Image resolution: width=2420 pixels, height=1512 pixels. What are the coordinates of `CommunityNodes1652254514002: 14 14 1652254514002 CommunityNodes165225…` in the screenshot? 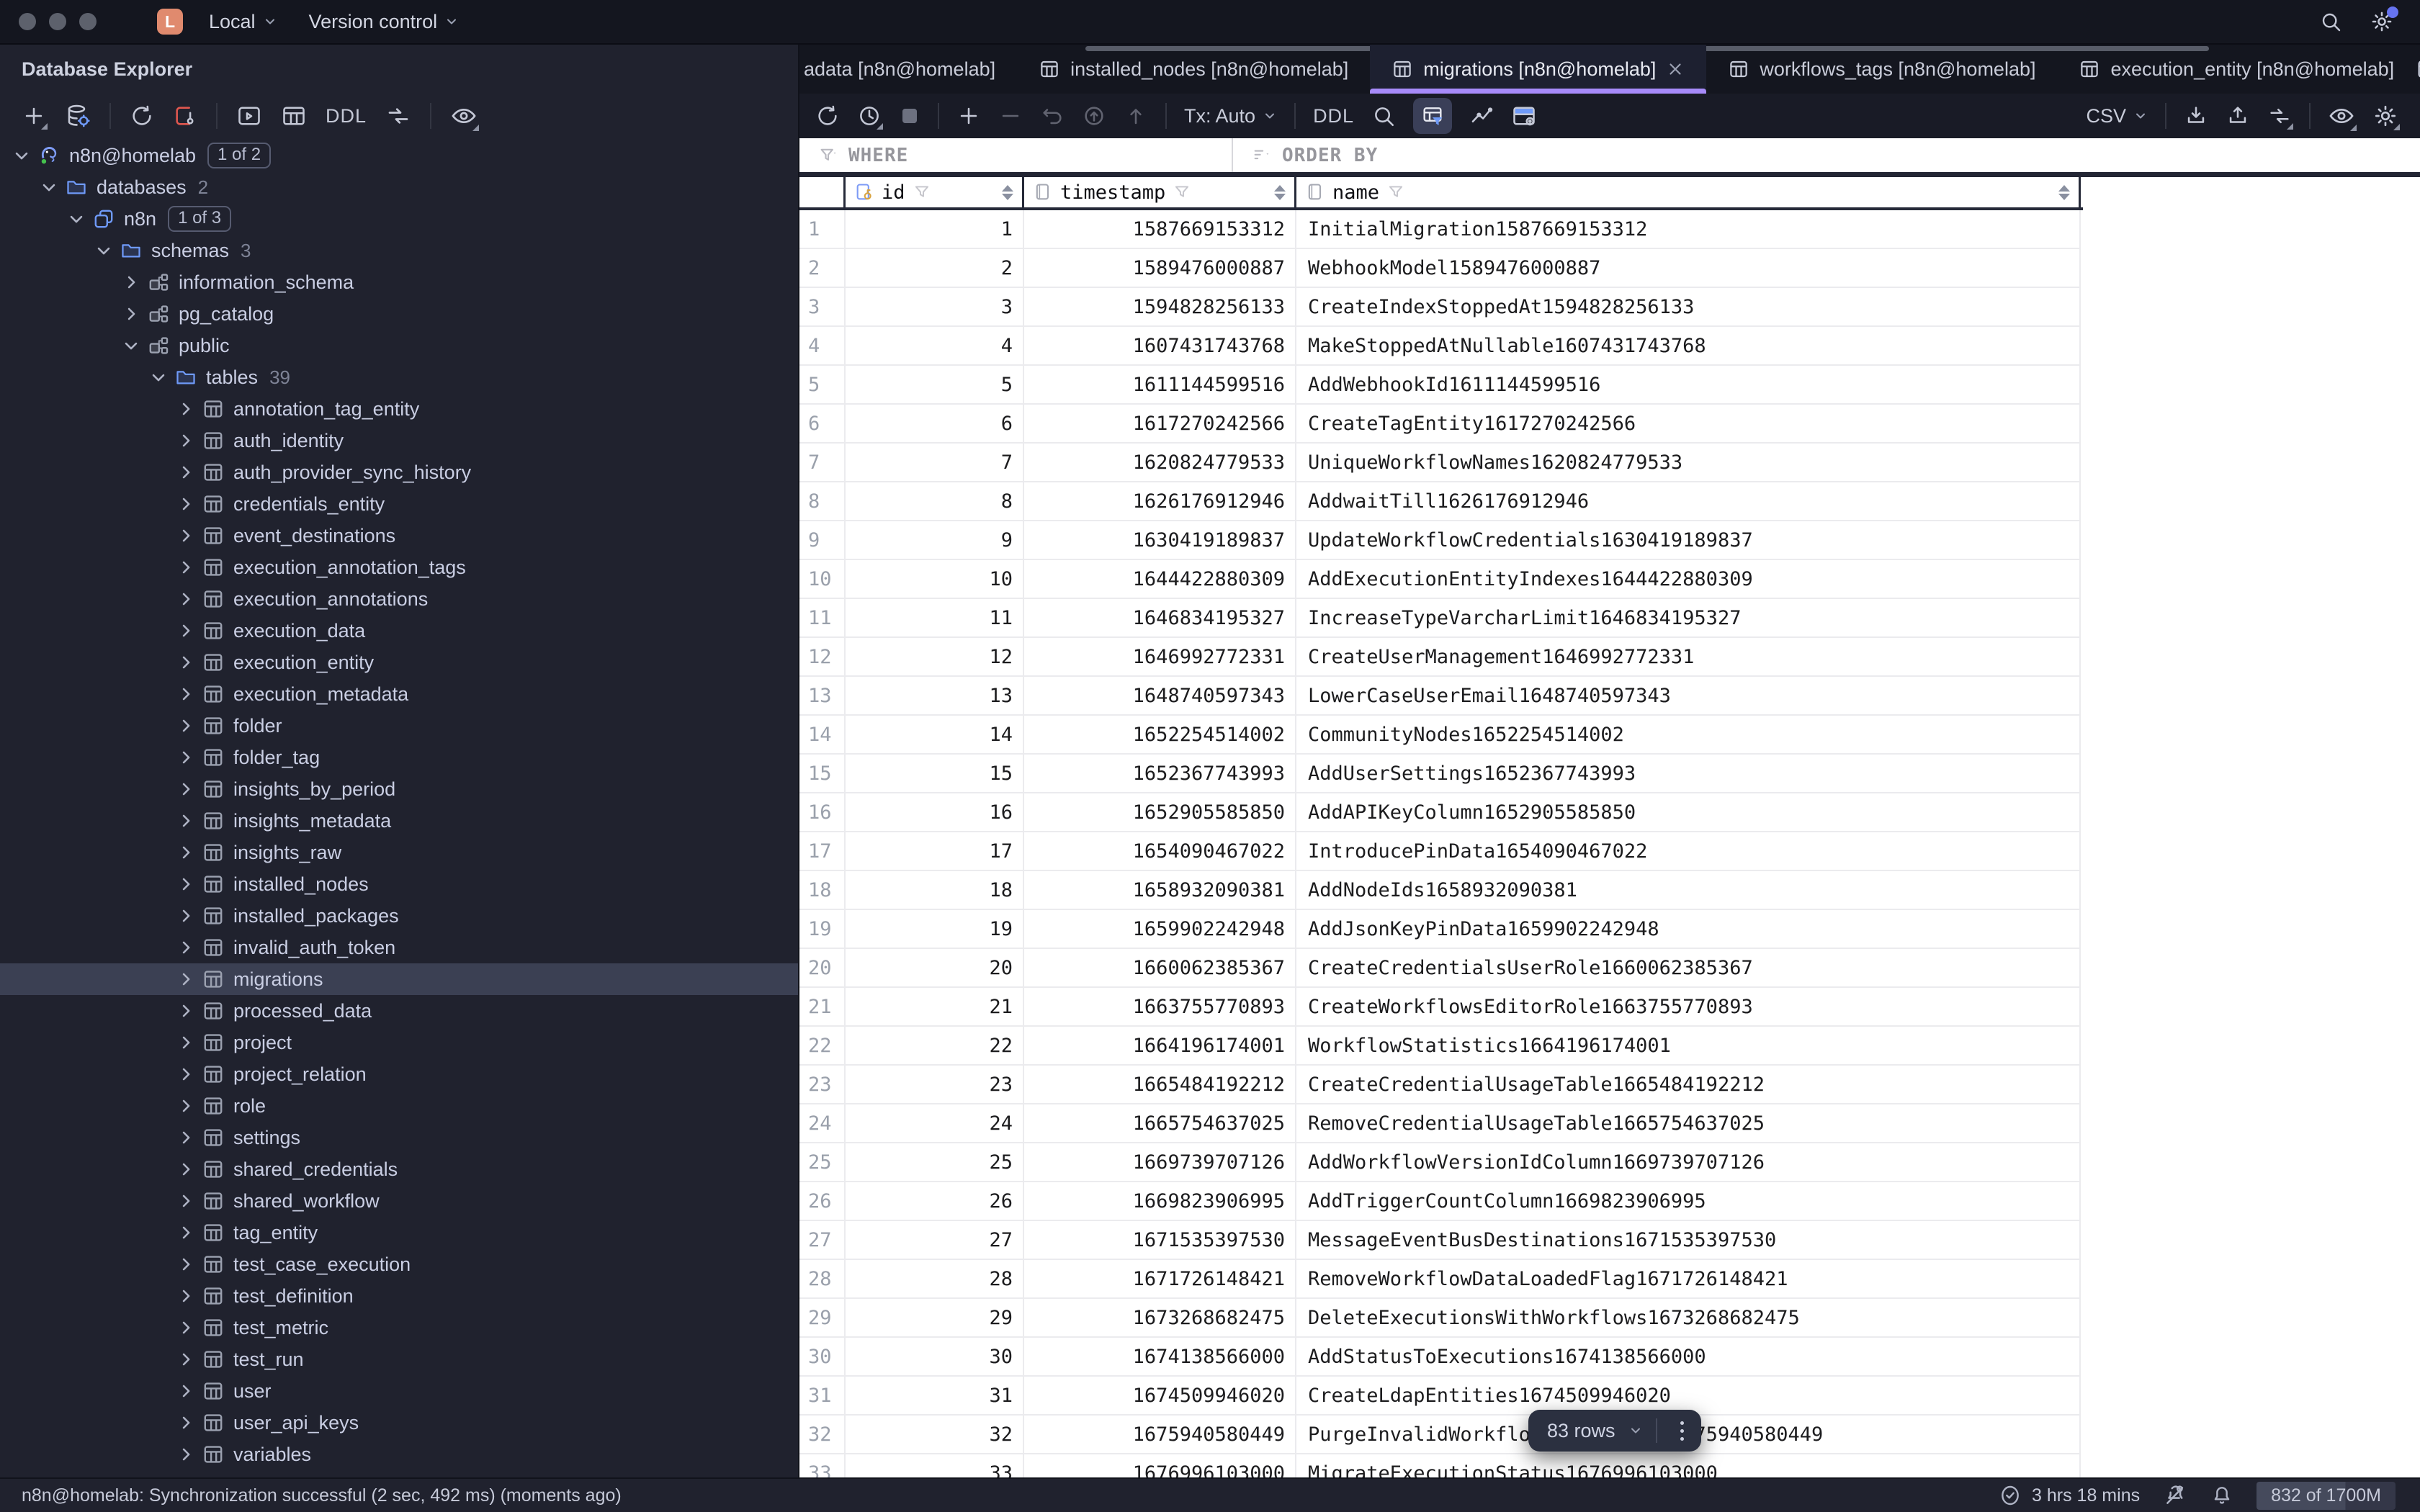 It's located at (1441, 735).